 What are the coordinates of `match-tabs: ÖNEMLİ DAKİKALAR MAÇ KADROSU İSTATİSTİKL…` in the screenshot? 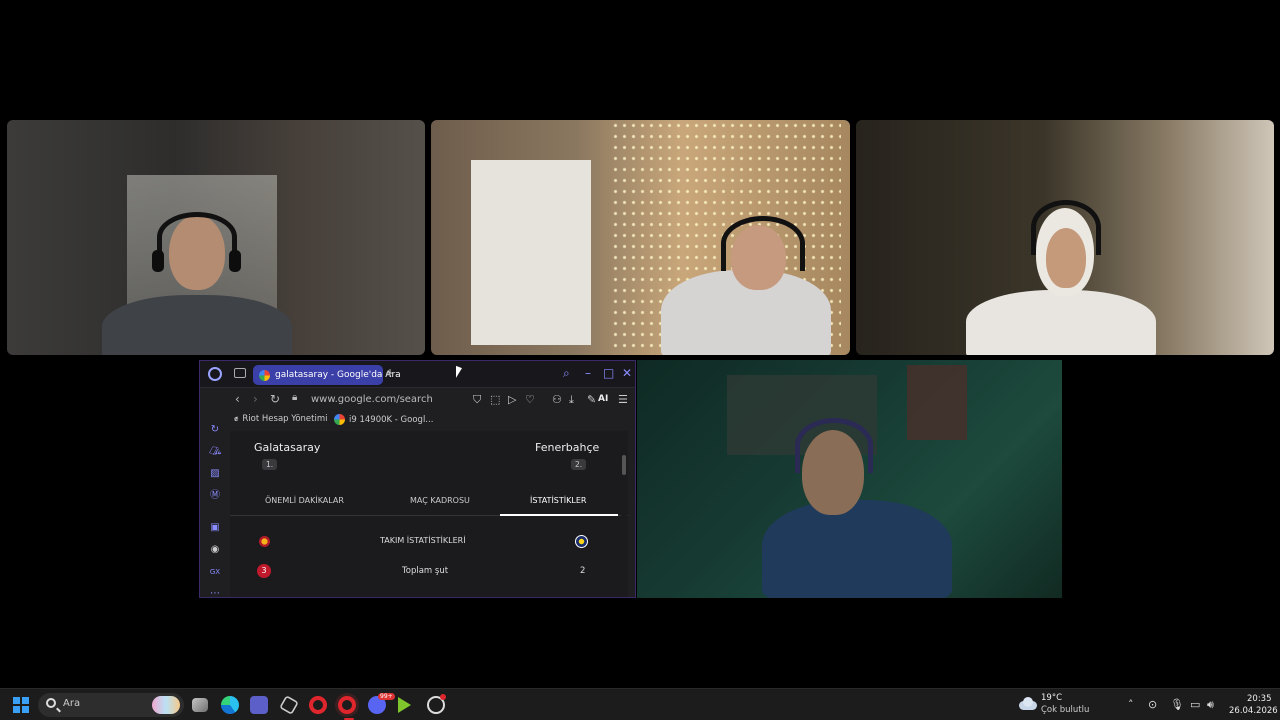 It's located at (429, 501).